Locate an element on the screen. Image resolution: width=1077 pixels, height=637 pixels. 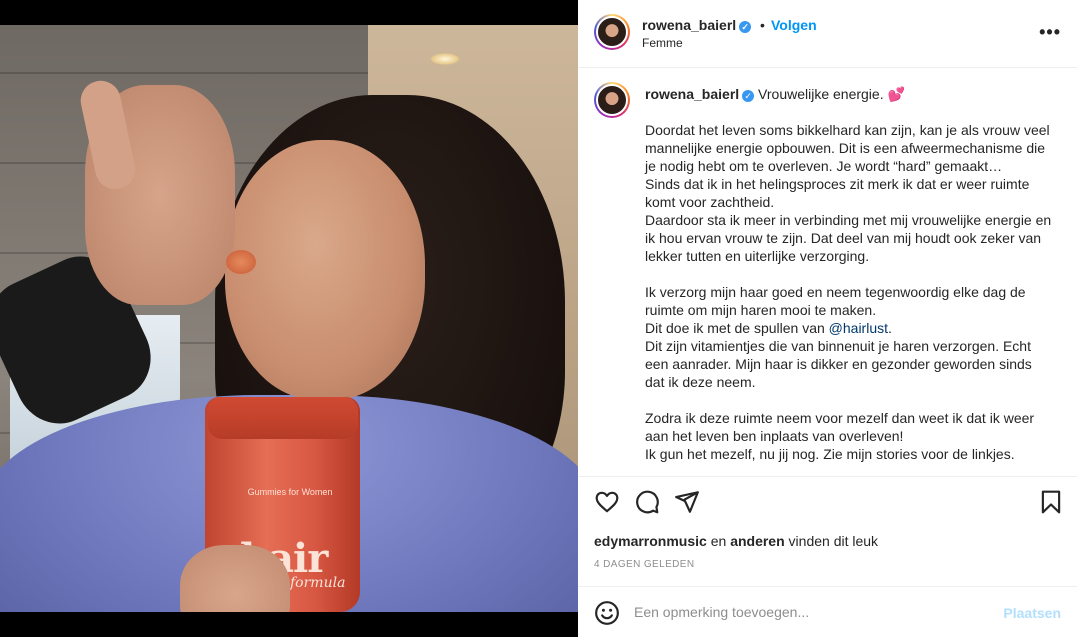
post-header: rowena_baierl ✓ • Volgen Femme ••• is located at coordinates (827, 34).